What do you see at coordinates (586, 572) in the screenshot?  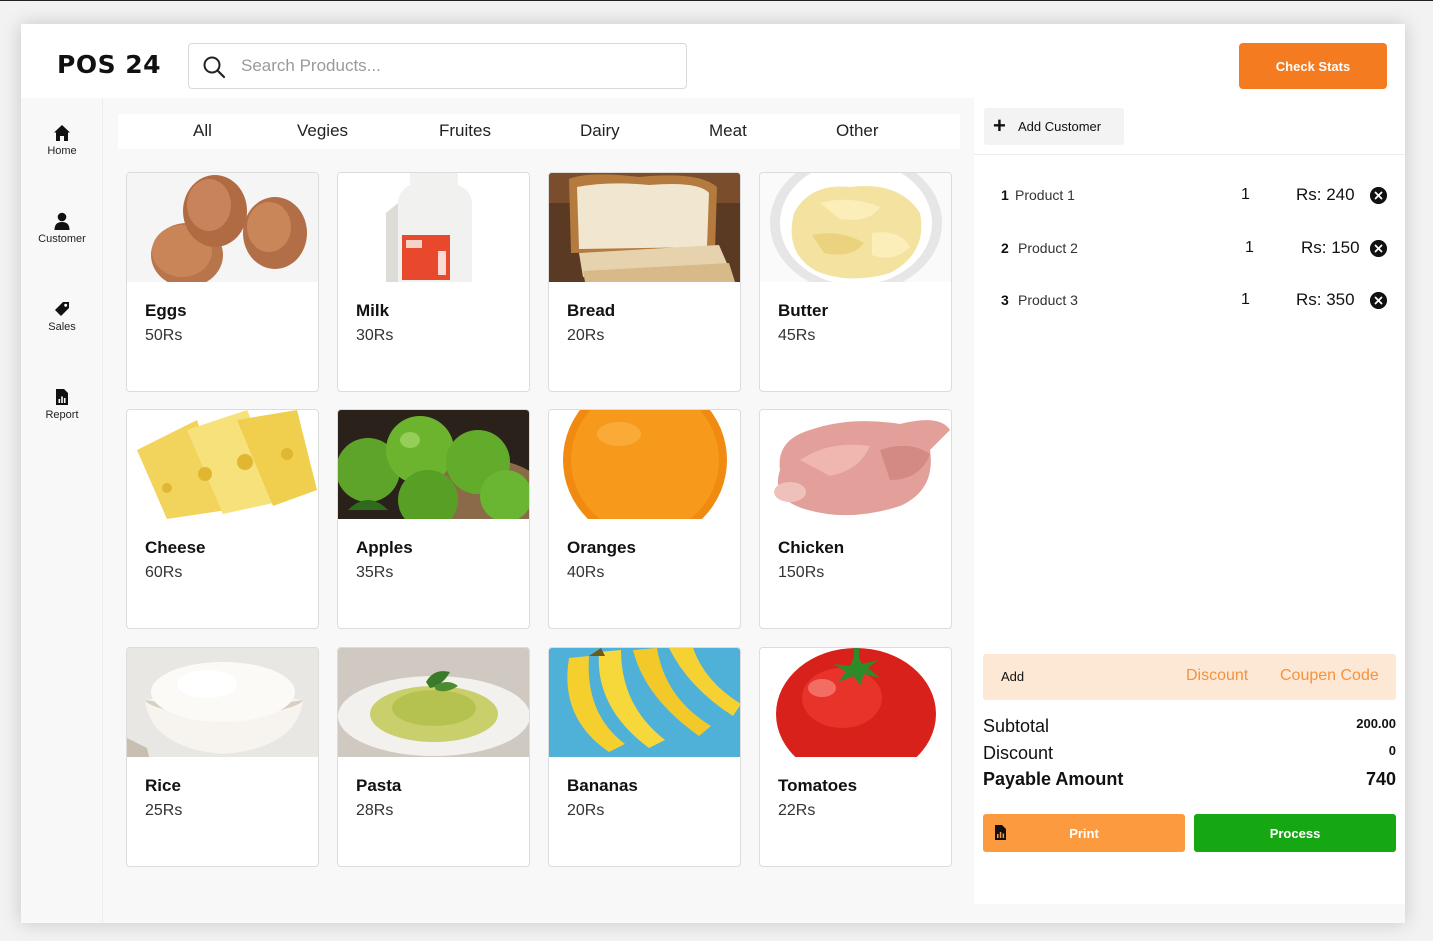 I see `product-price: 40Rs` at bounding box center [586, 572].